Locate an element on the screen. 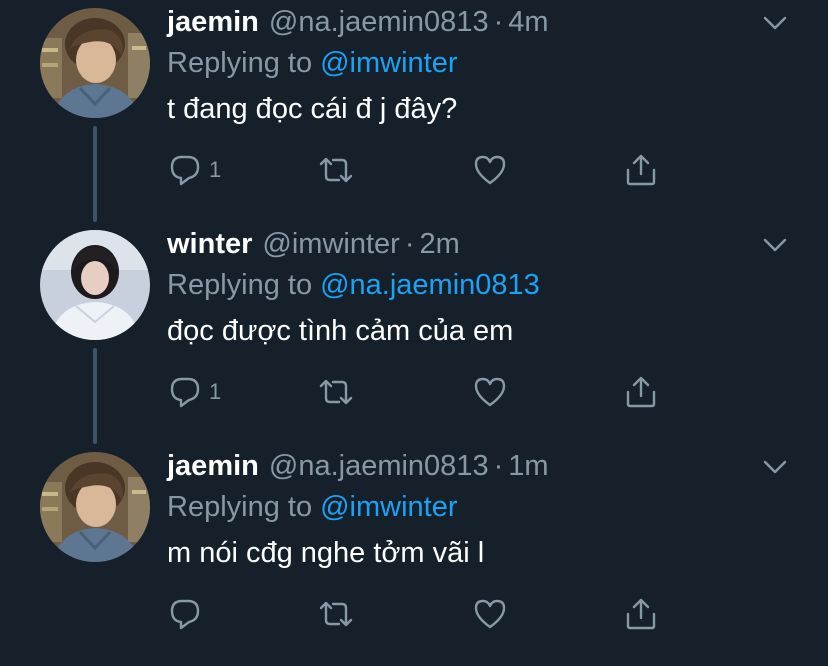  timestamp: 1m is located at coordinates (528, 466).